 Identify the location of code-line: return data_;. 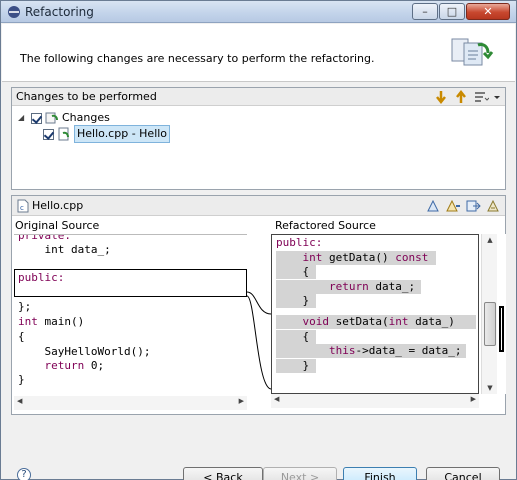
(348, 287).